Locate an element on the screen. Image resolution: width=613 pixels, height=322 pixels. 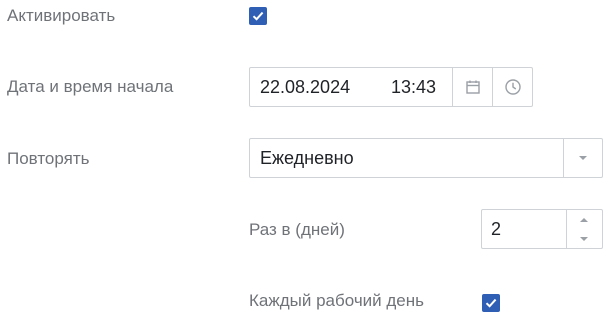
start-datetime-label: Дата и время начала is located at coordinates (90, 86).